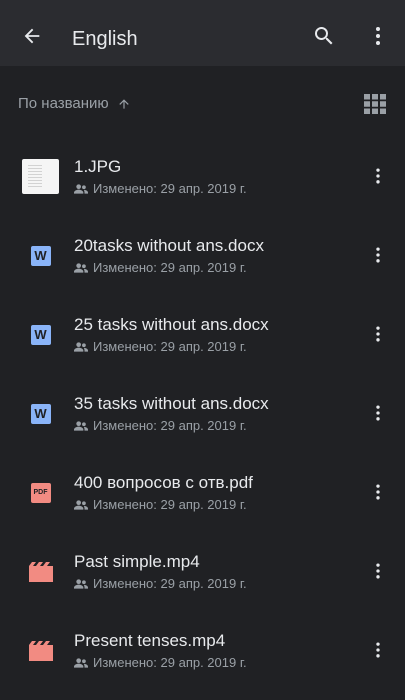 The width and height of the screenshot is (405, 700). I want to click on grid-view-icon, so click(375, 104).